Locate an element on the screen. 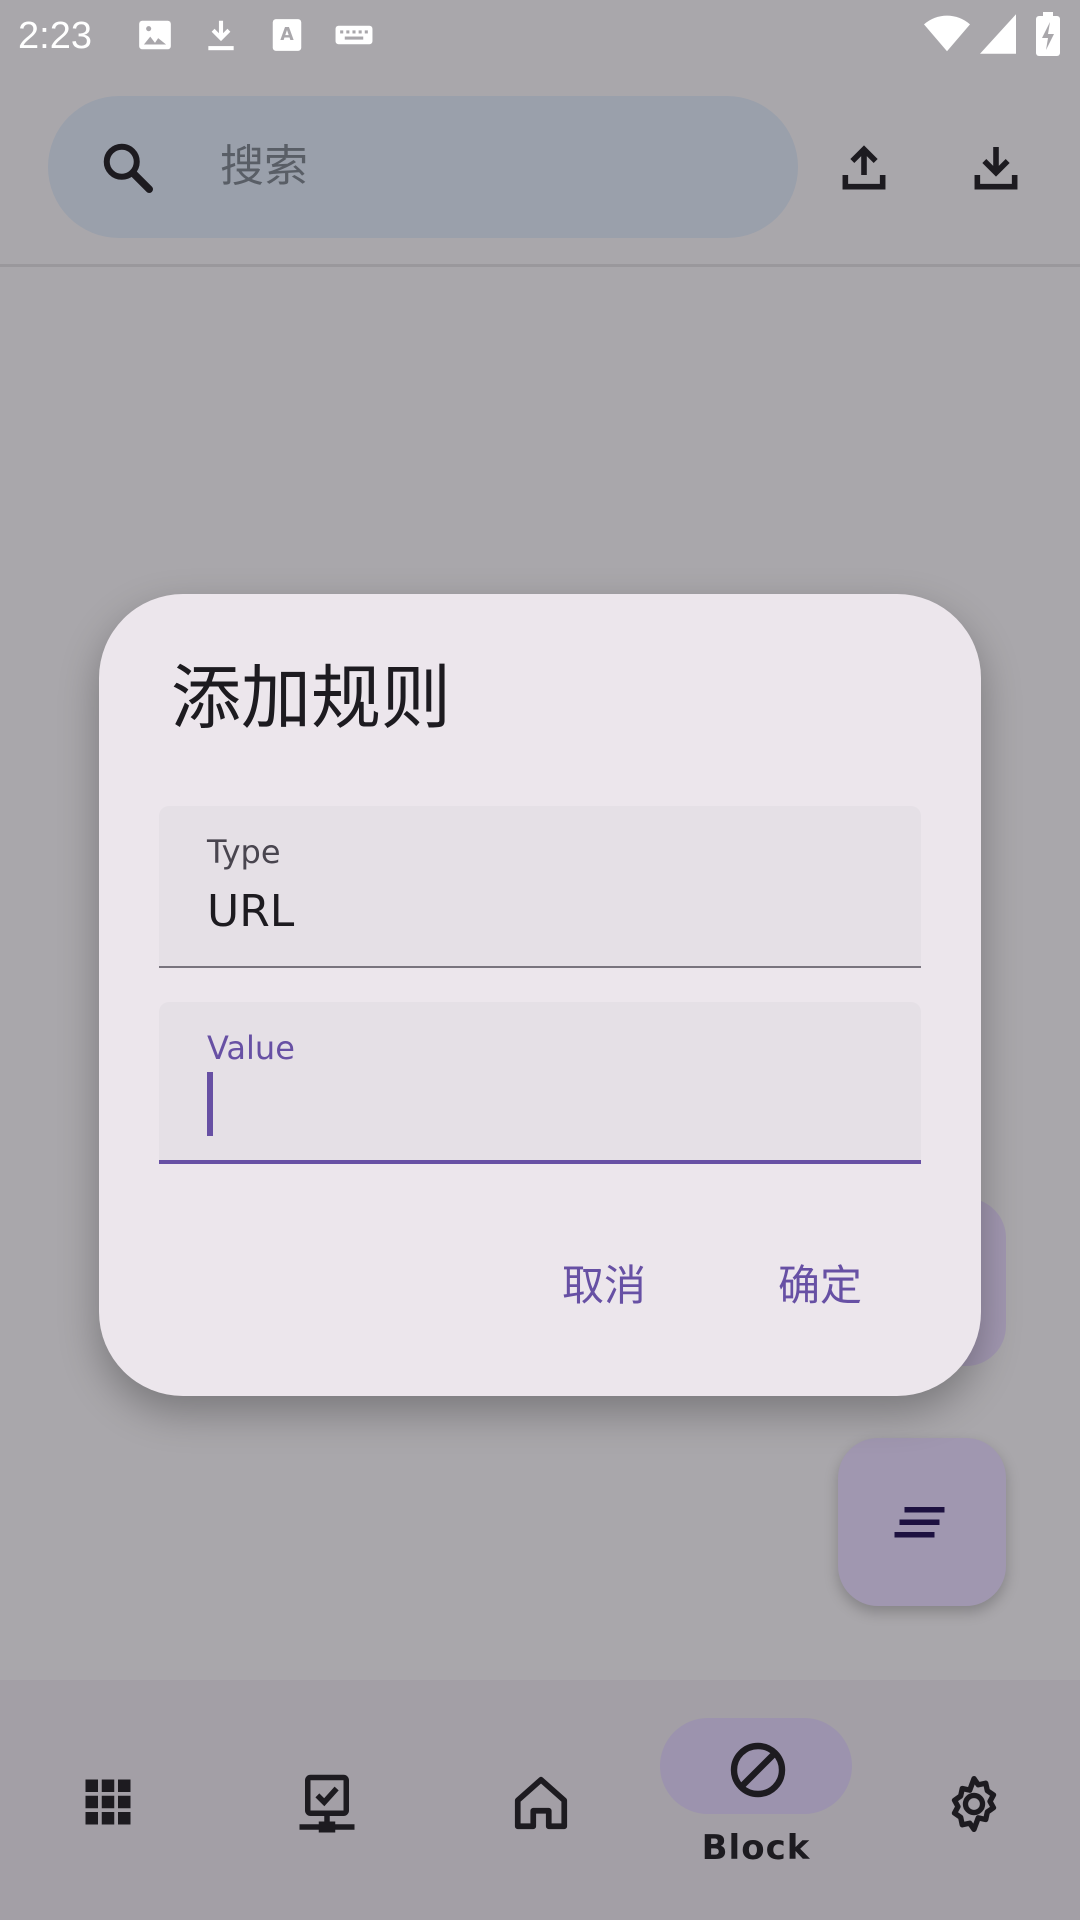 Image resolution: width=1080 pixels, height=1920 pixels. status-bar: 2:23 A is located at coordinates (540, 36).